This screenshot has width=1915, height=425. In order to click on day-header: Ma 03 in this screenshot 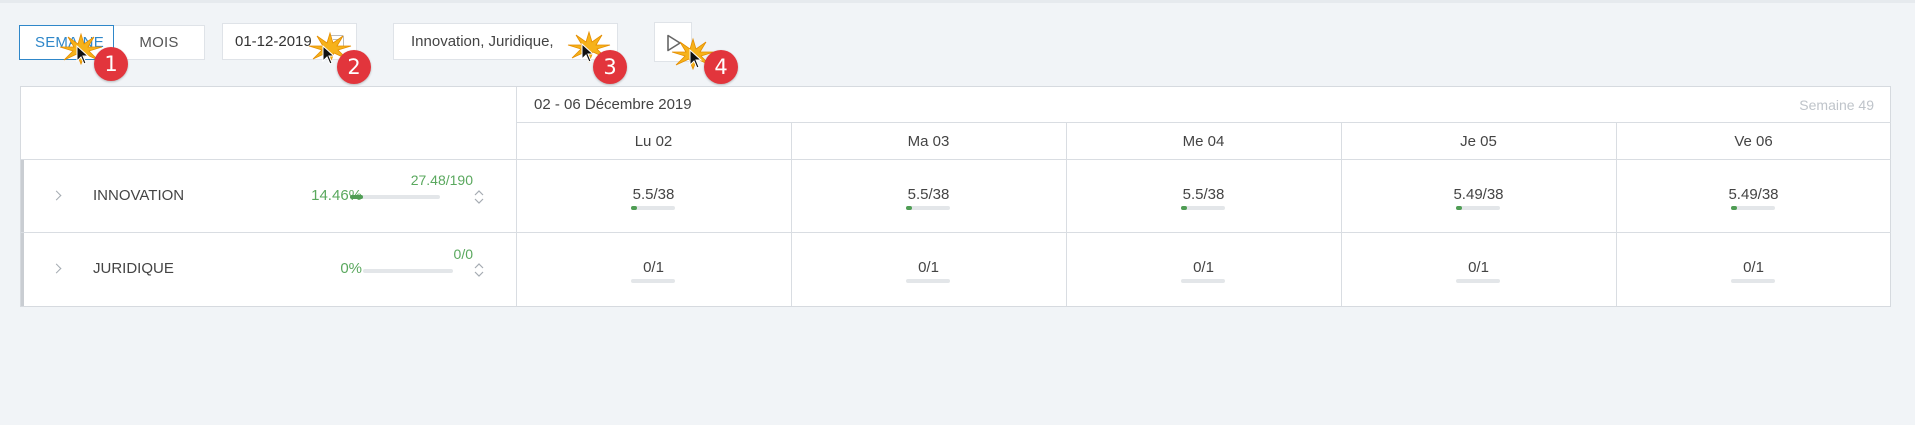, I will do `click(928, 141)`.